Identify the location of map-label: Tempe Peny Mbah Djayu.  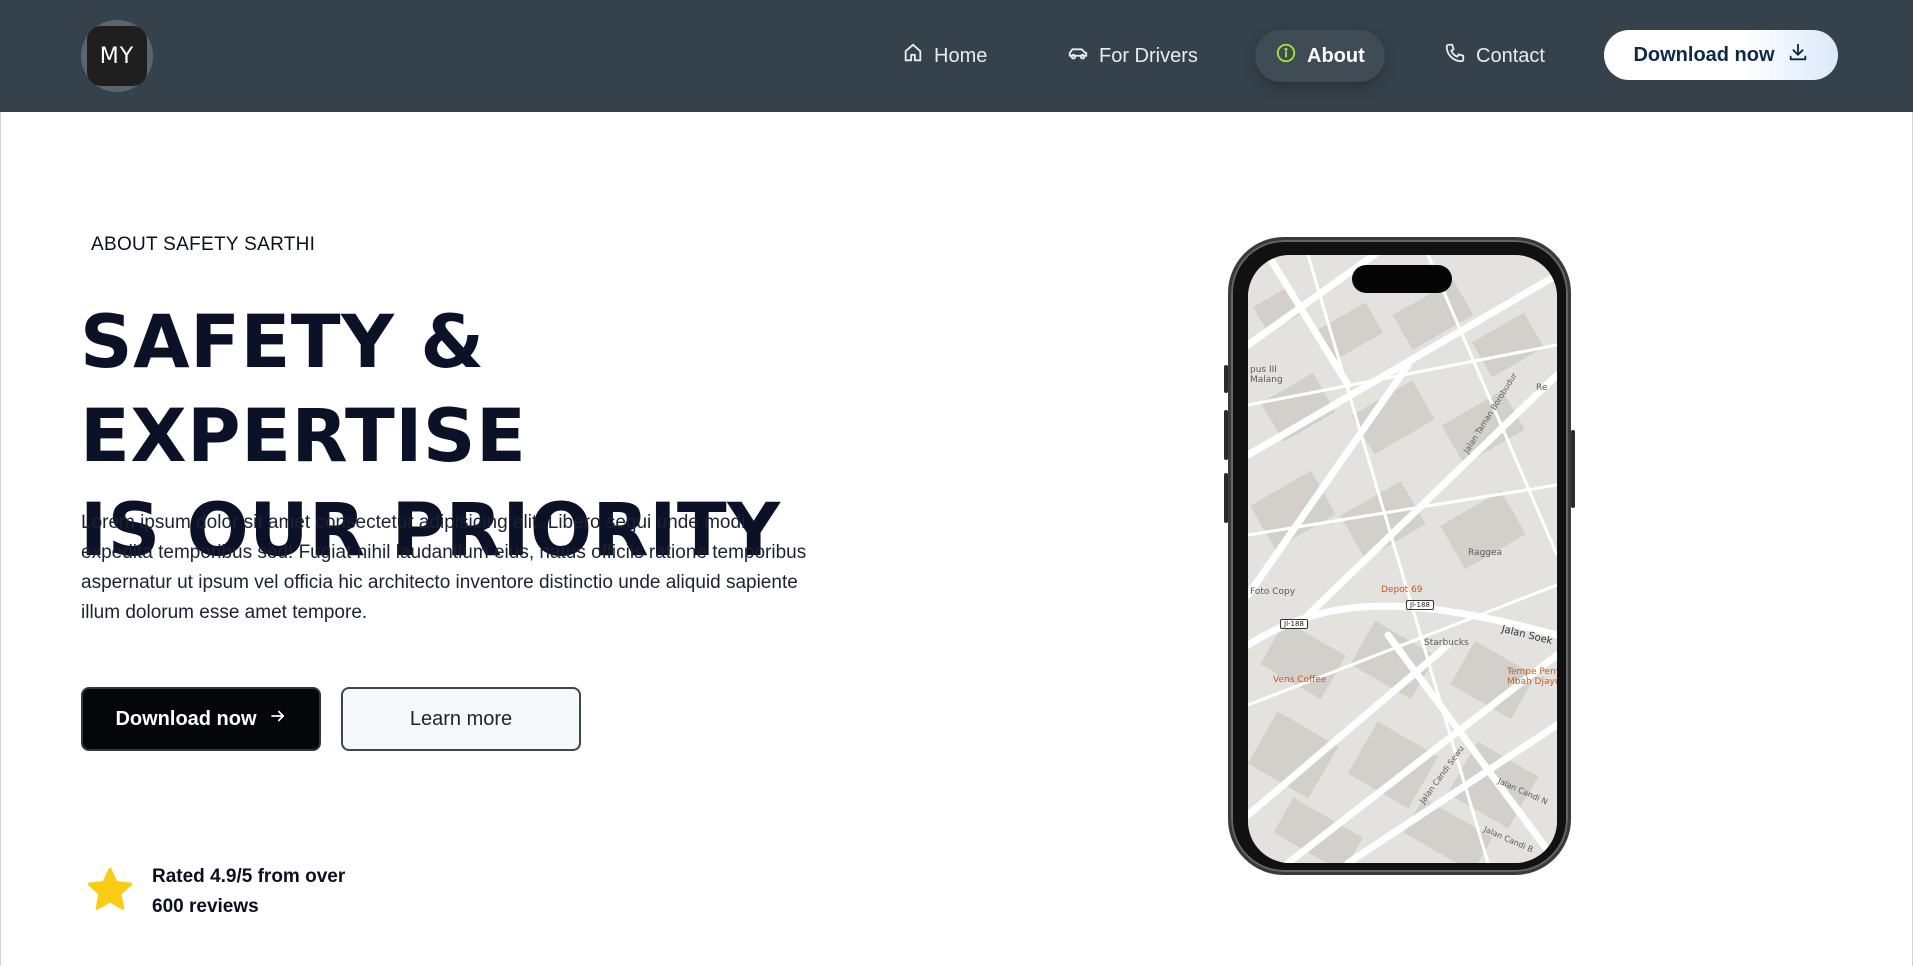
(1532, 677).